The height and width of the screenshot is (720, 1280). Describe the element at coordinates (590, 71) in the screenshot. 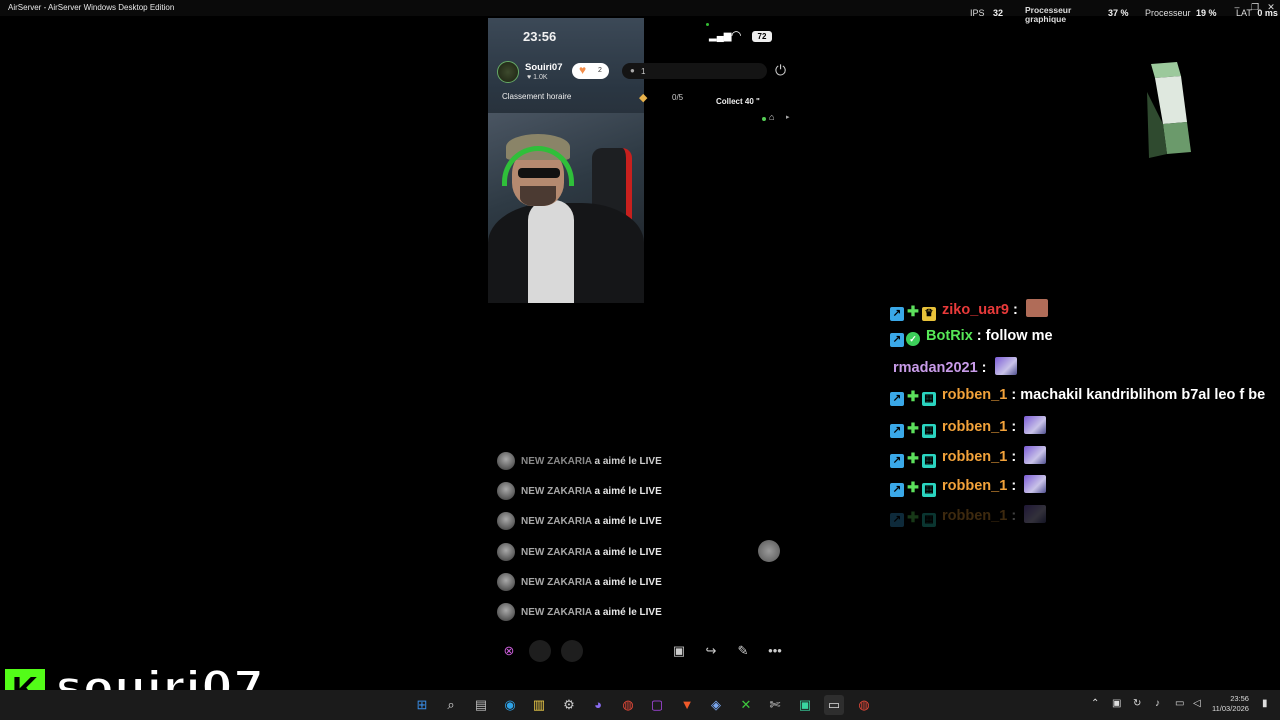

I see `follow-button` at that location.